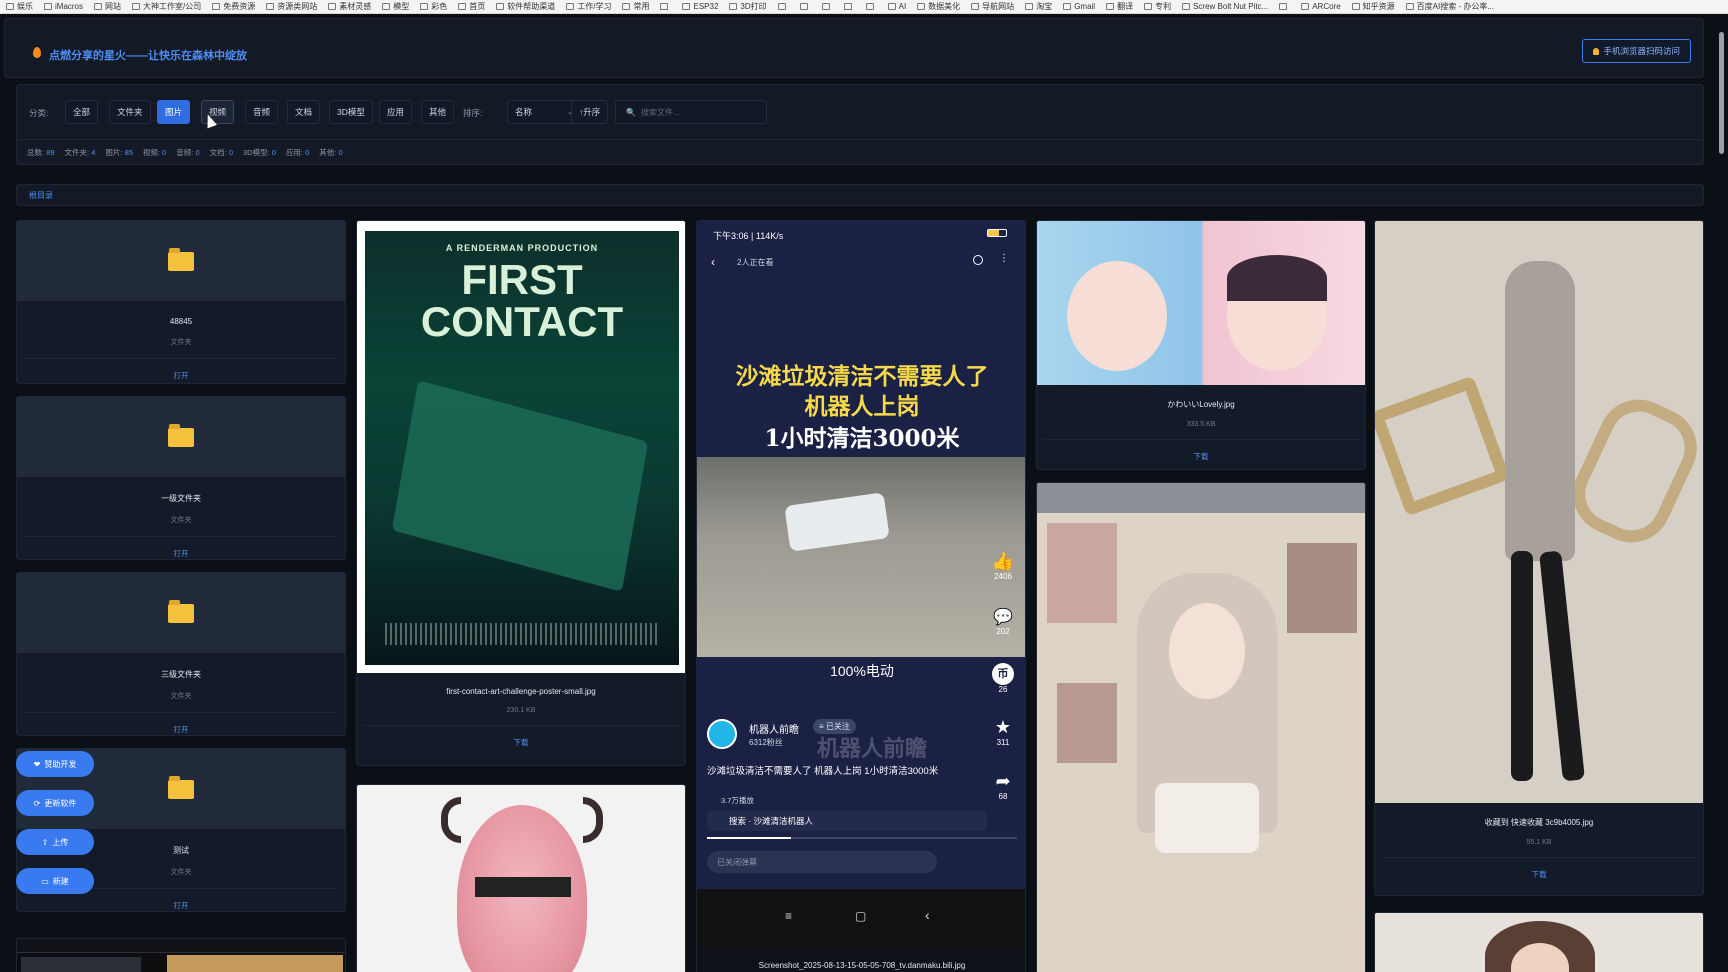 The image size is (1728, 972). Describe the element at coordinates (181, 478) in the screenshot. I see `folder-card: 一级文件夹 文件夹 打开` at that location.